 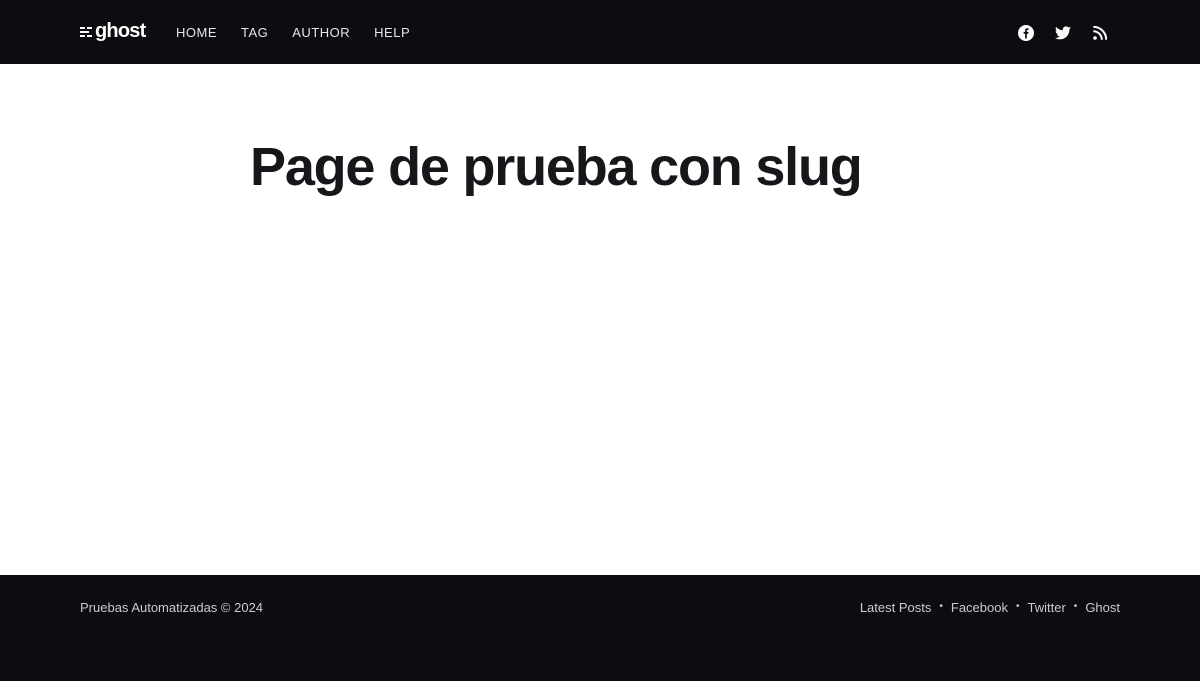 I want to click on ghost-logo-icon, so click(x=86, y=32).